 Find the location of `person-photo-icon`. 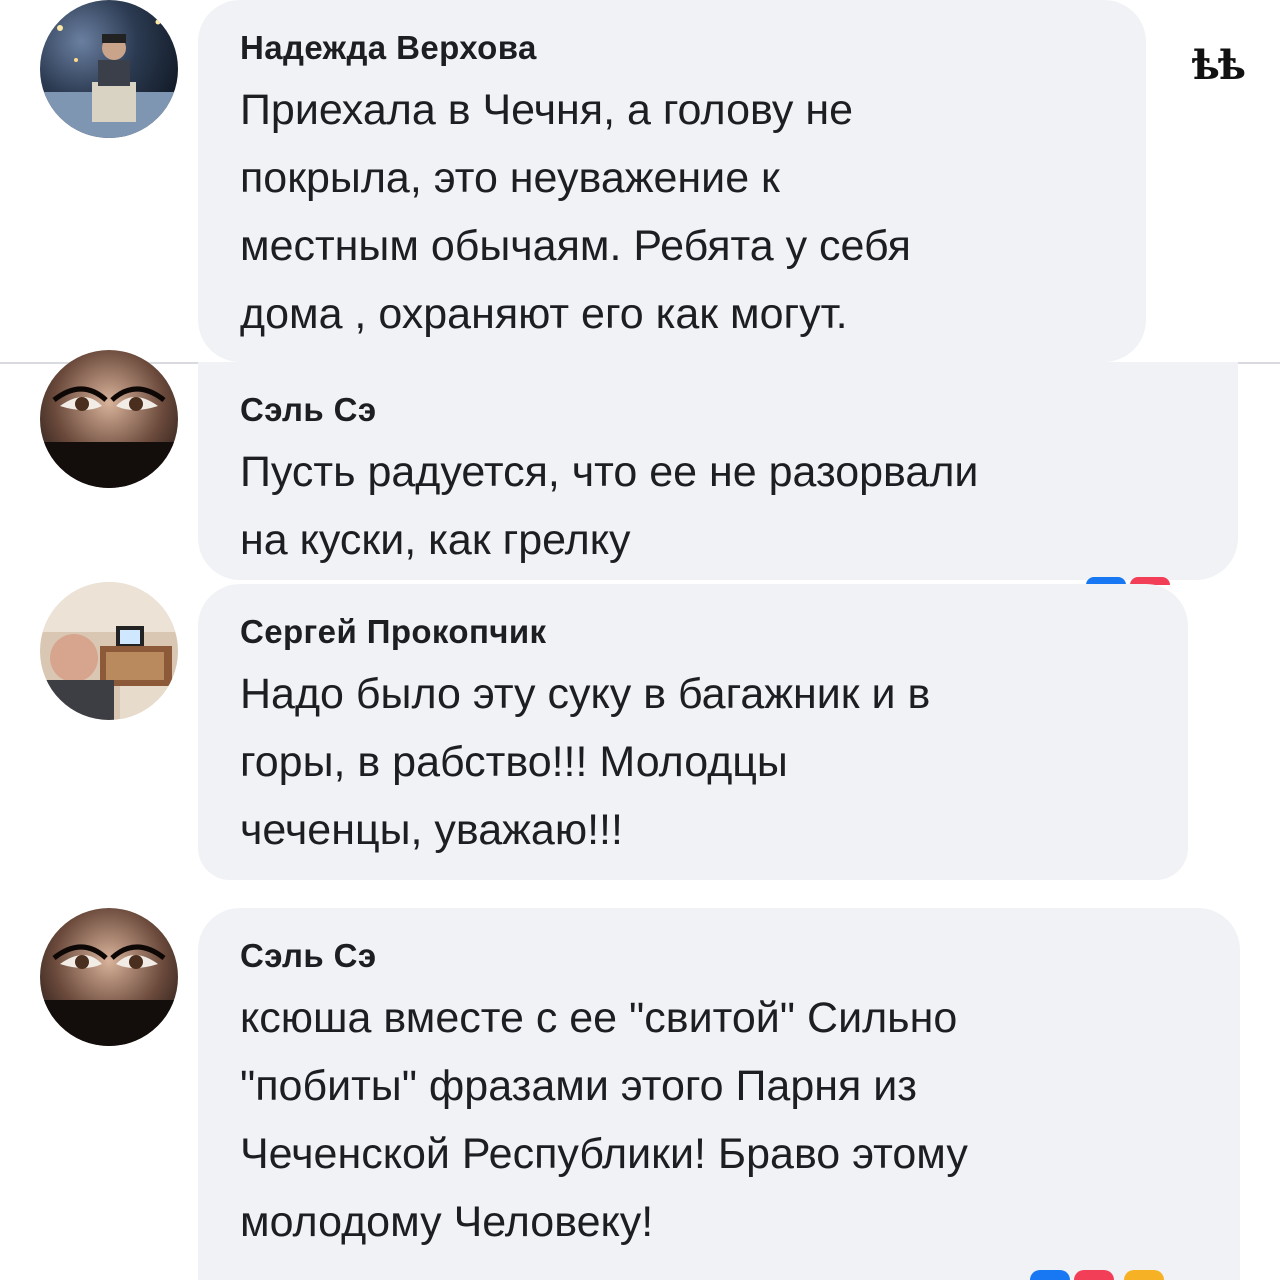

person-photo-icon is located at coordinates (109, 69).